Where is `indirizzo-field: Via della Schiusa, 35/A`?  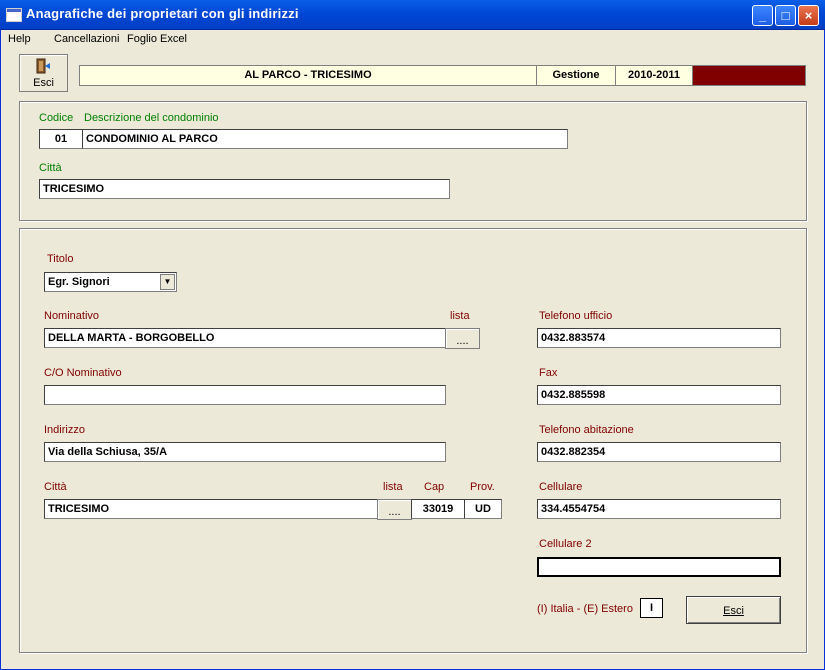 indirizzo-field: Via della Schiusa, 35/A is located at coordinates (245, 452).